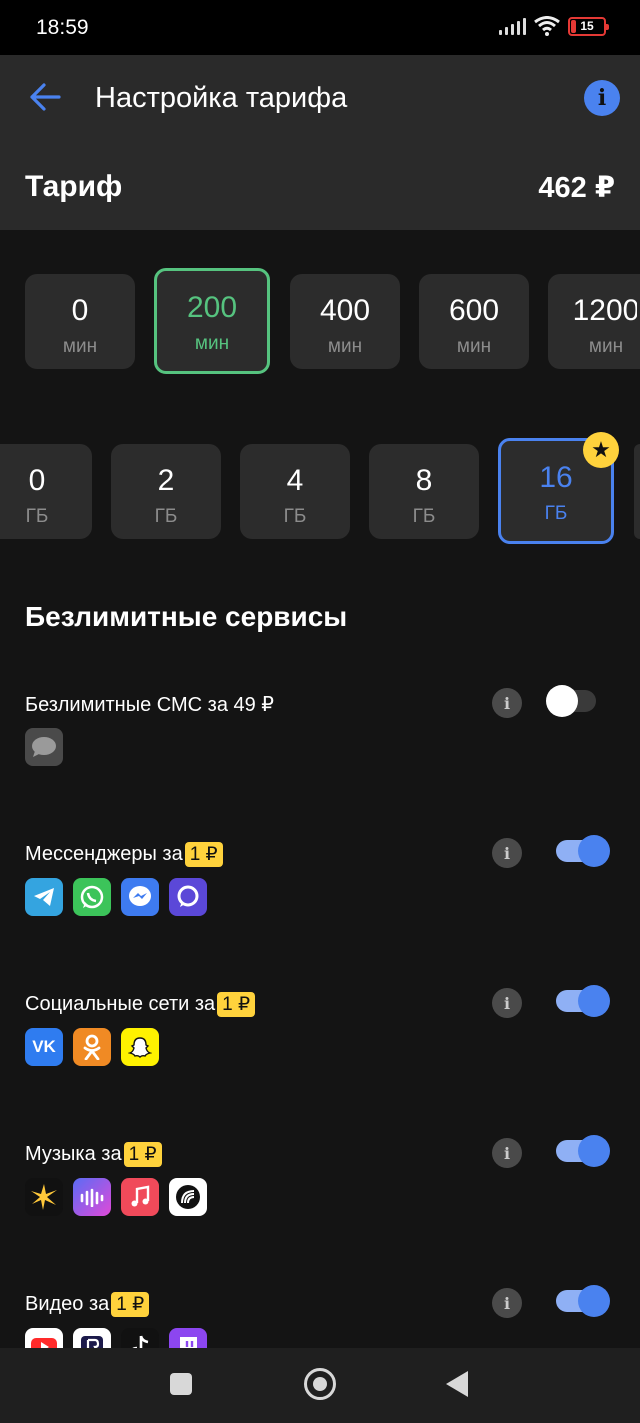 The width and height of the screenshot is (640, 1423). What do you see at coordinates (637, 491) in the screenshot?
I see `data-option-next` at bounding box center [637, 491].